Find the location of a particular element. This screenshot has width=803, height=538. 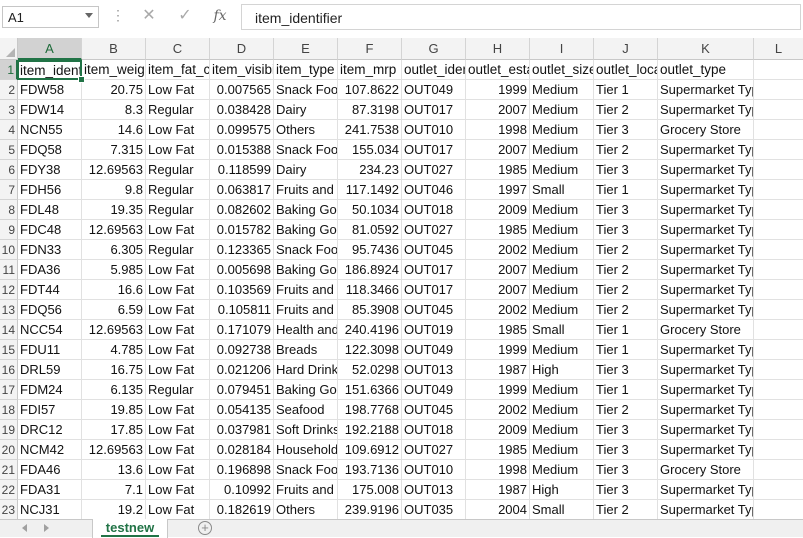

table-cell: 0.092738 is located at coordinates (242, 350).